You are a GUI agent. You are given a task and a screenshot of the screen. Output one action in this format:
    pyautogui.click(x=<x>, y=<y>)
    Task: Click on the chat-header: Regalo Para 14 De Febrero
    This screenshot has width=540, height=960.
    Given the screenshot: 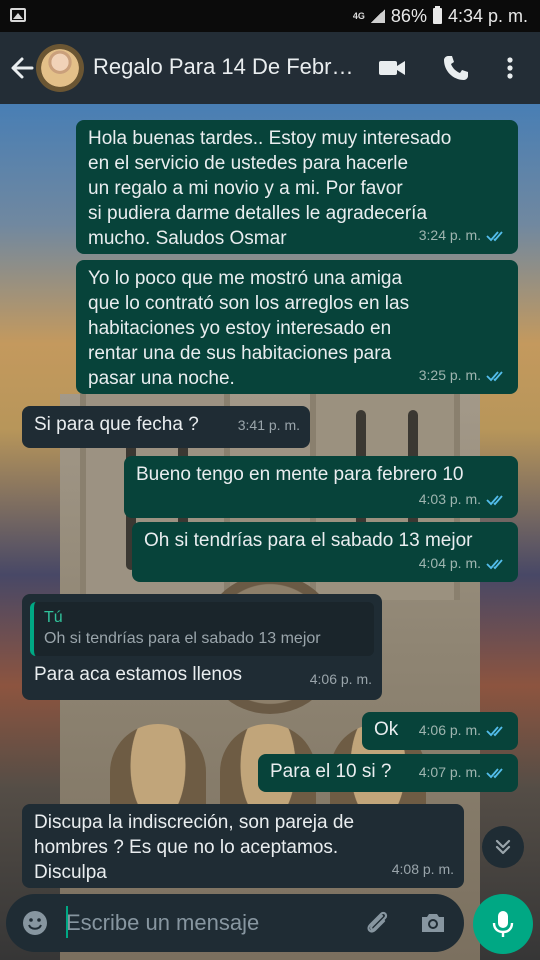 What is the action you would take?
    pyautogui.click(x=270, y=68)
    